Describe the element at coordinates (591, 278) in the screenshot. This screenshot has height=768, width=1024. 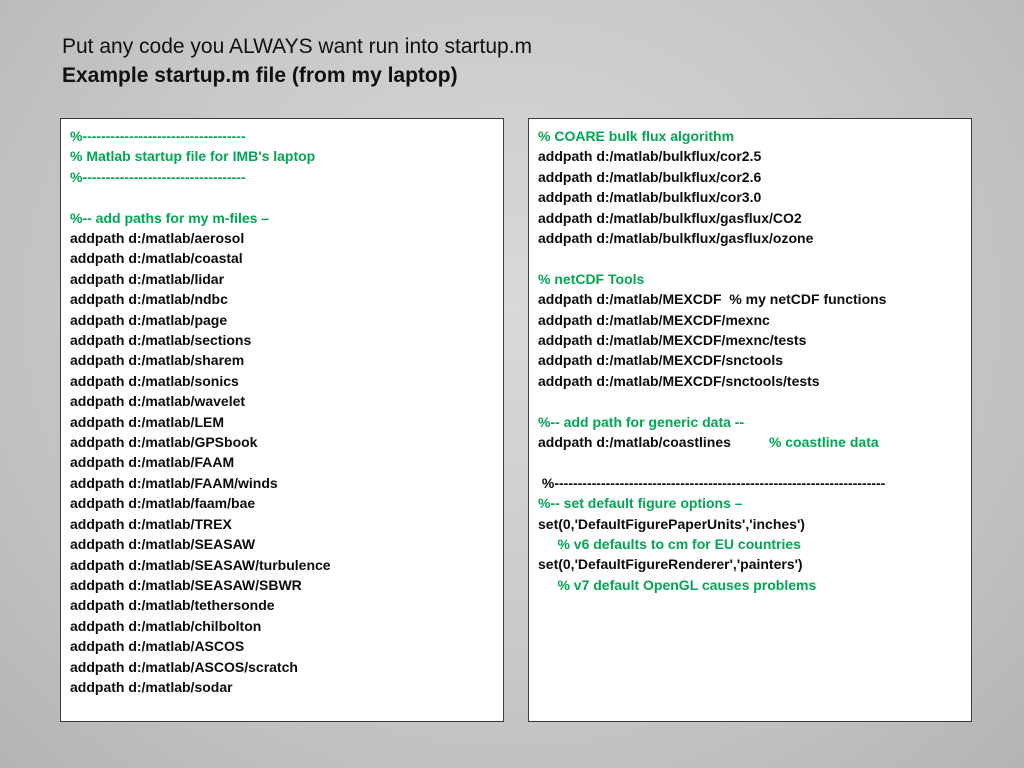
I see `code-text: % netCDF Tools` at that location.